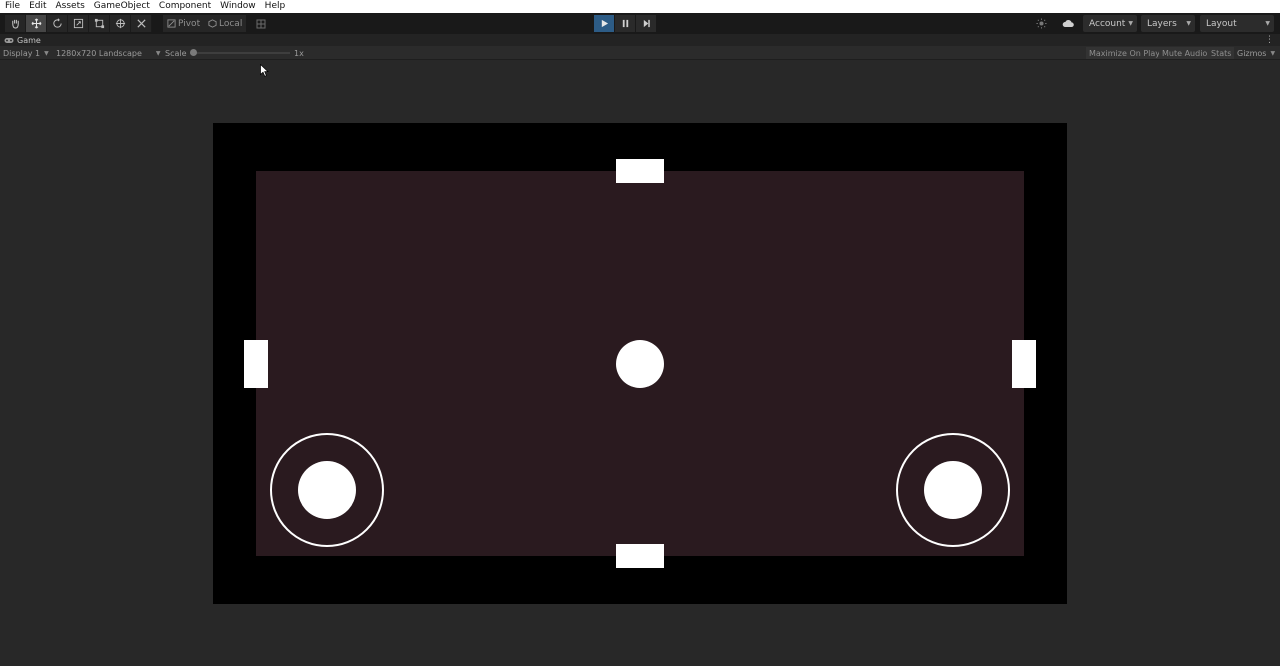 This screenshot has width=1280, height=666. Describe the element at coordinates (1252, 53) in the screenshot. I see `gizmos-label: Gizmos` at that location.